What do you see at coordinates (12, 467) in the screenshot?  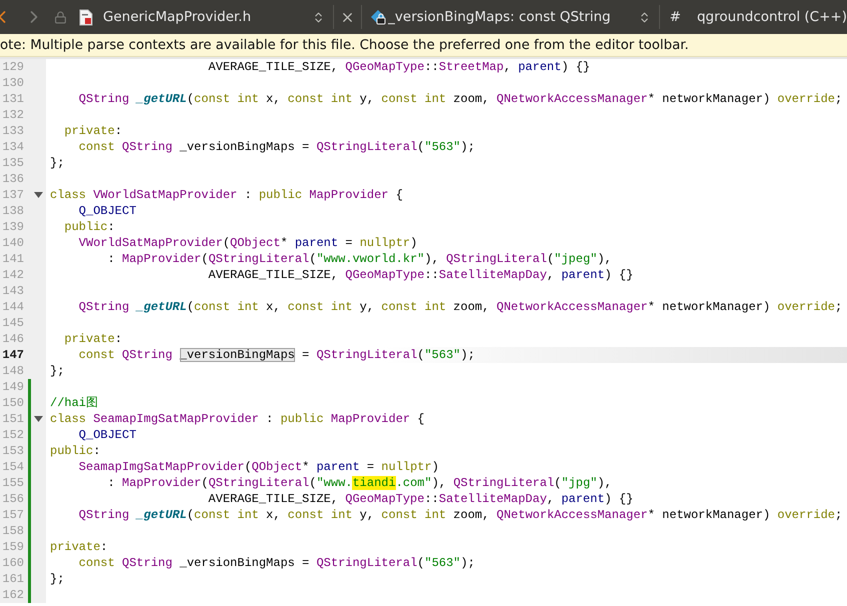 I see `line-number: 154` at bounding box center [12, 467].